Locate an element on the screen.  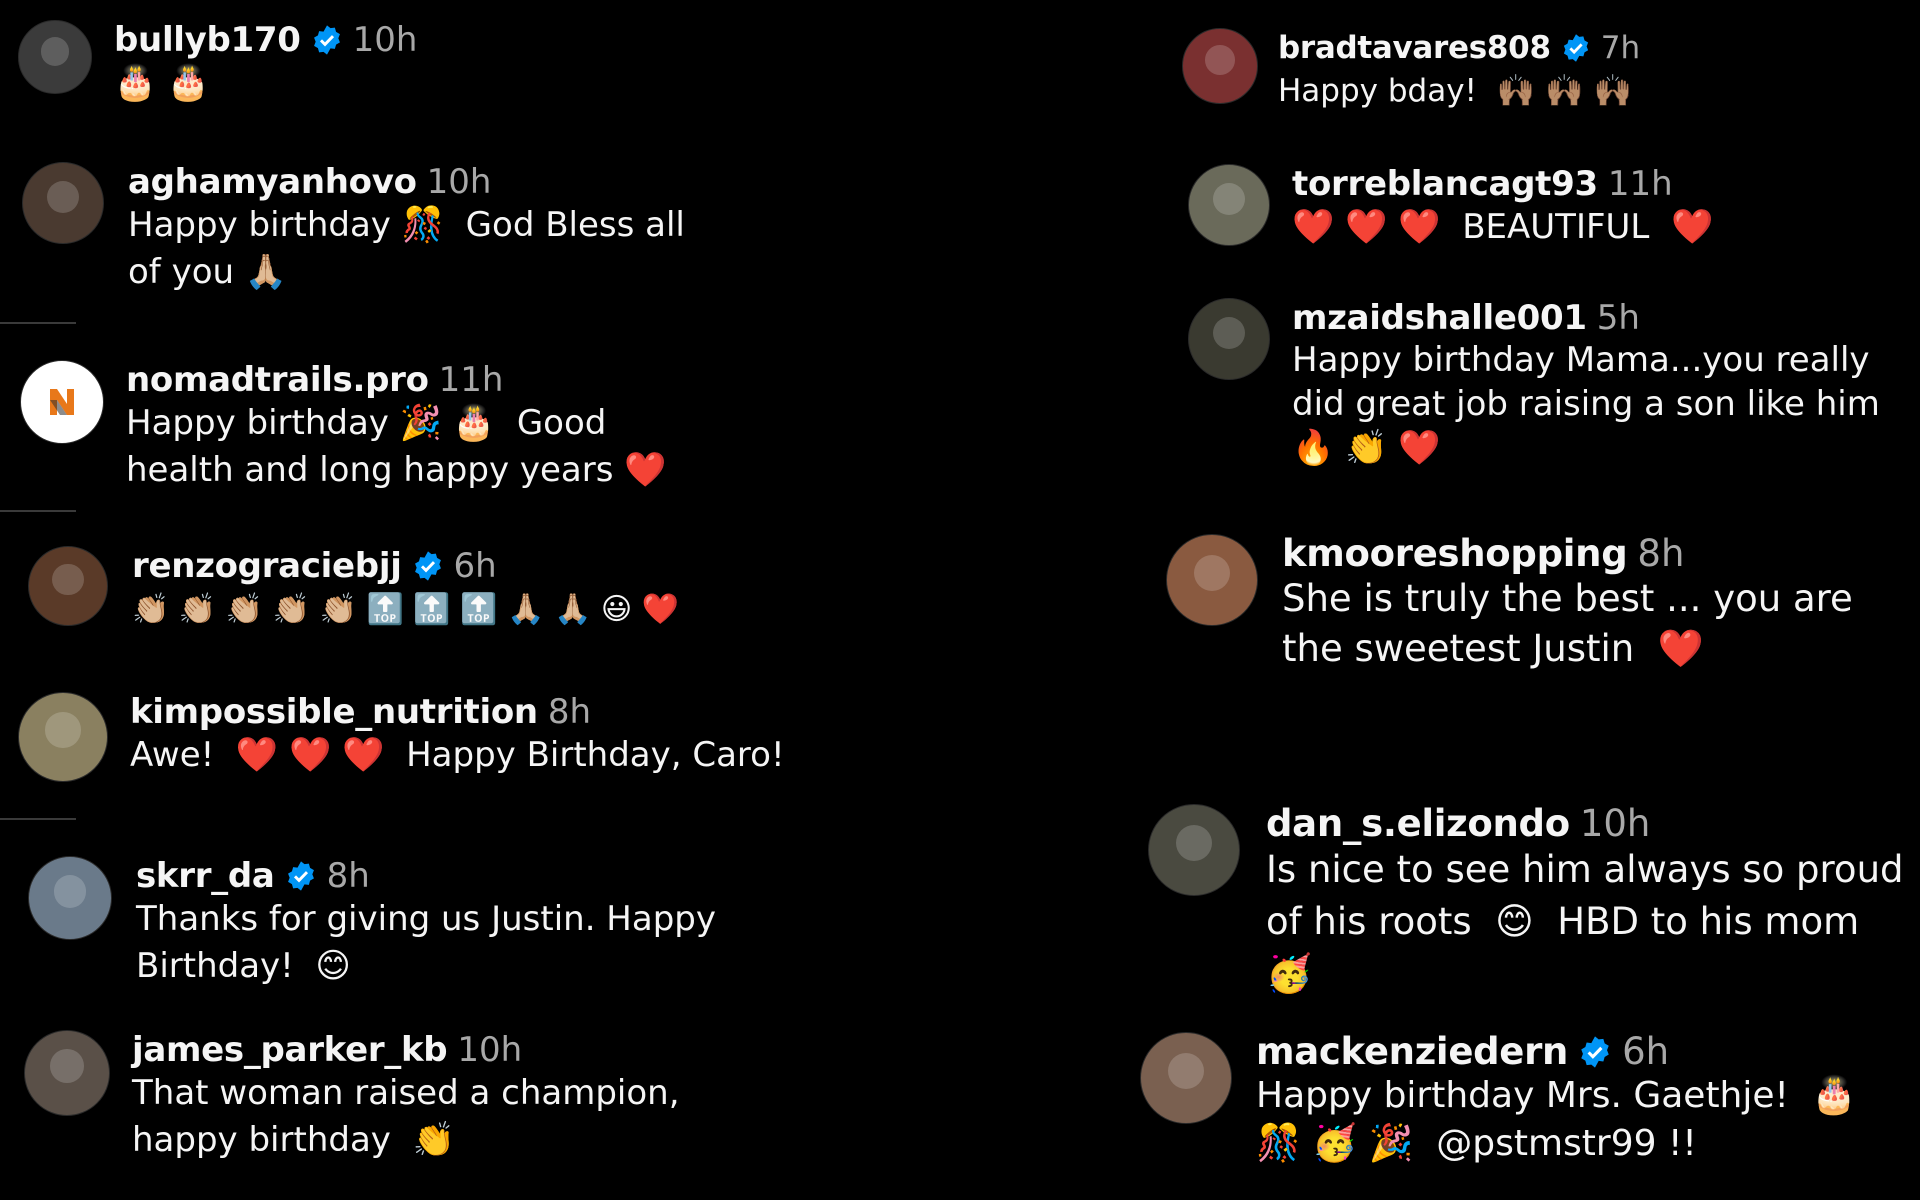
username: mzaidshalle001 is located at coordinates (1439, 318).